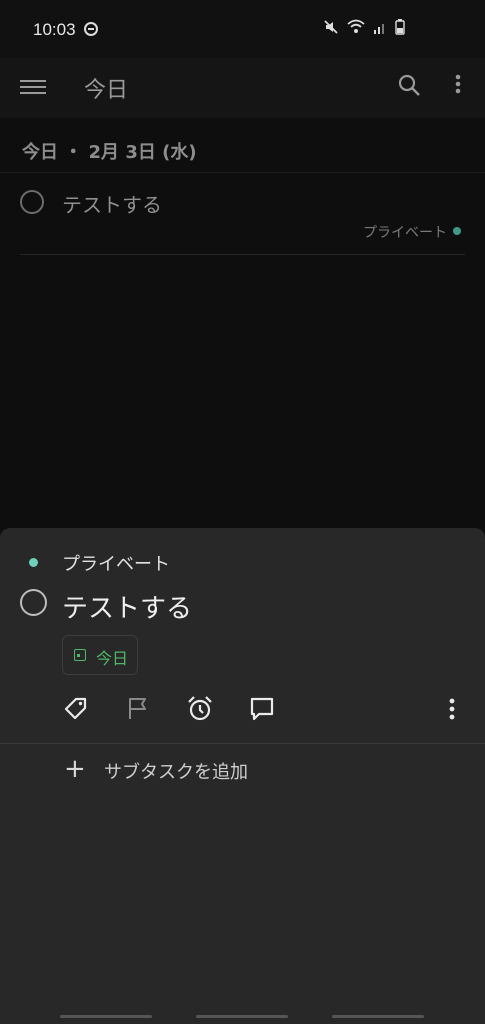  Describe the element at coordinates (112, 658) in the screenshot. I see `due-date-label: 今日` at that location.